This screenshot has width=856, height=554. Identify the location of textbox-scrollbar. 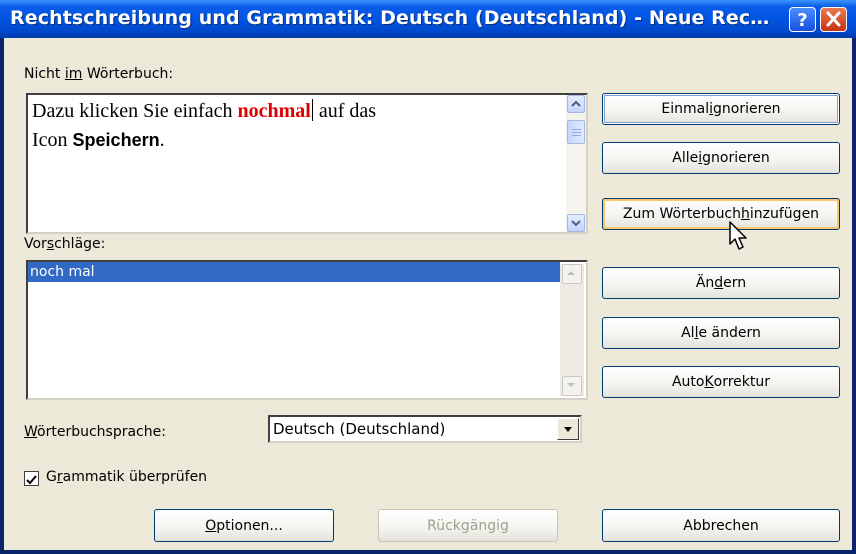
(576, 163).